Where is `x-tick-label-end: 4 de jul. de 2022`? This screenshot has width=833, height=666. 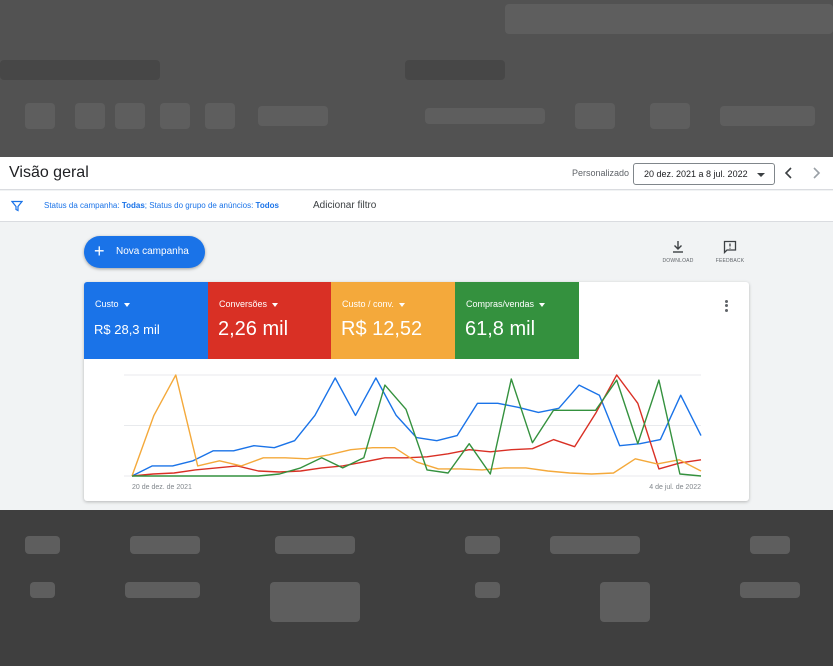
x-tick-label-end: 4 de jul. de 2022 is located at coordinates (675, 487).